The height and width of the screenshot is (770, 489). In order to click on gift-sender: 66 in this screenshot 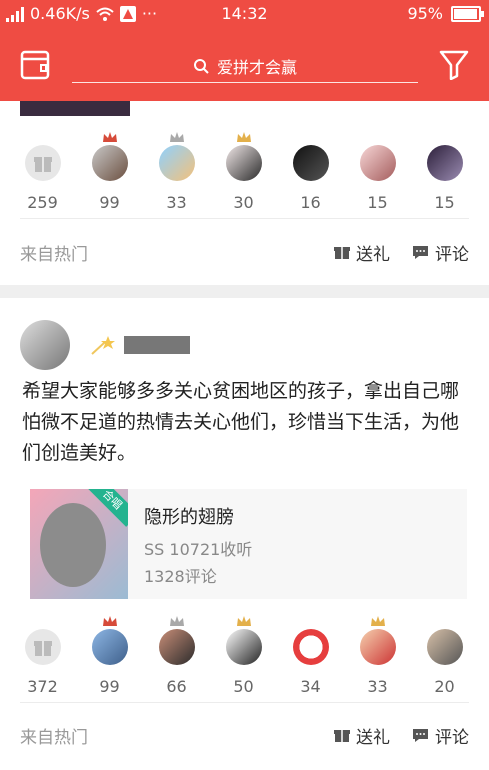, I will do `click(176, 656)`.